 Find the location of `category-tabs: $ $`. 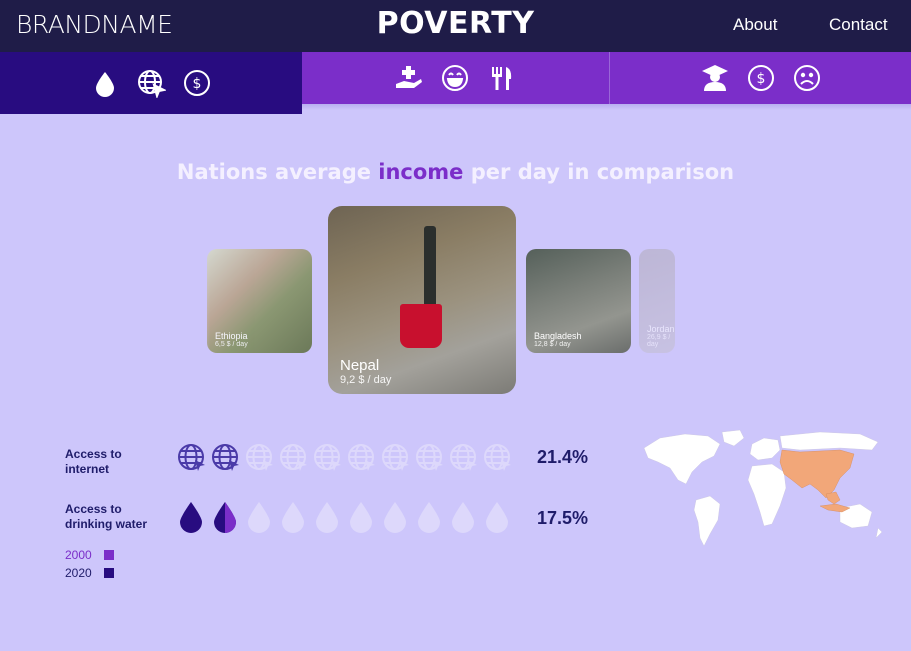

category-tabs: $ $ is located at coordinates (455, 83).